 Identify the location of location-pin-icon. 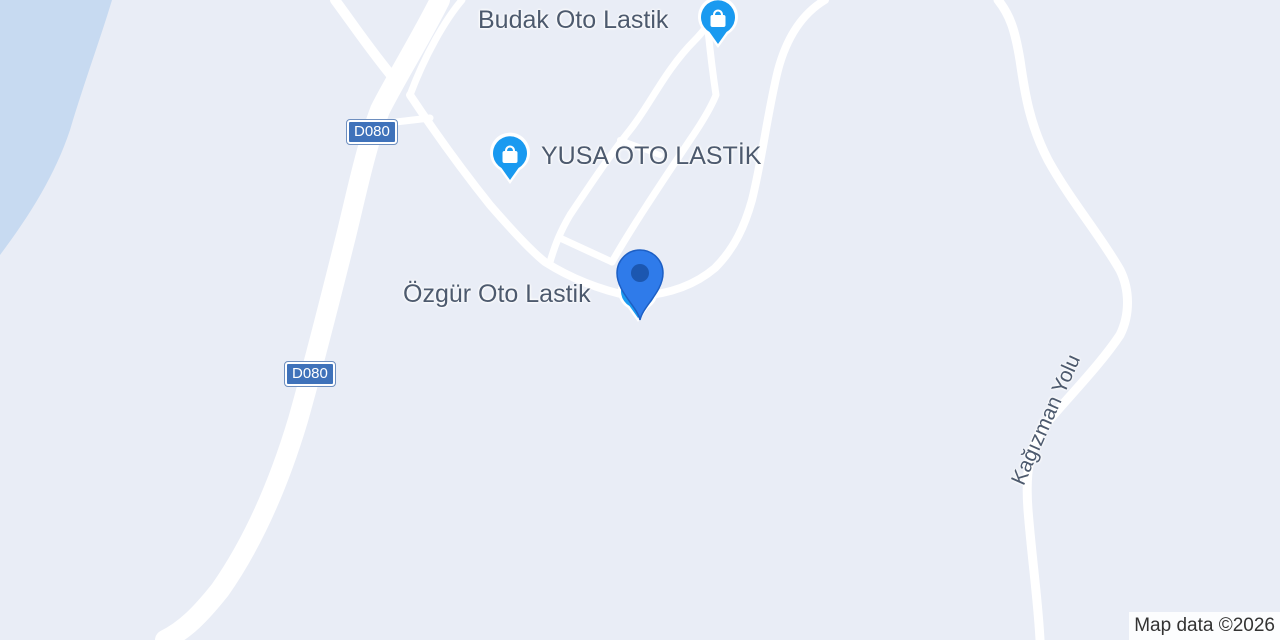
(640, 284).